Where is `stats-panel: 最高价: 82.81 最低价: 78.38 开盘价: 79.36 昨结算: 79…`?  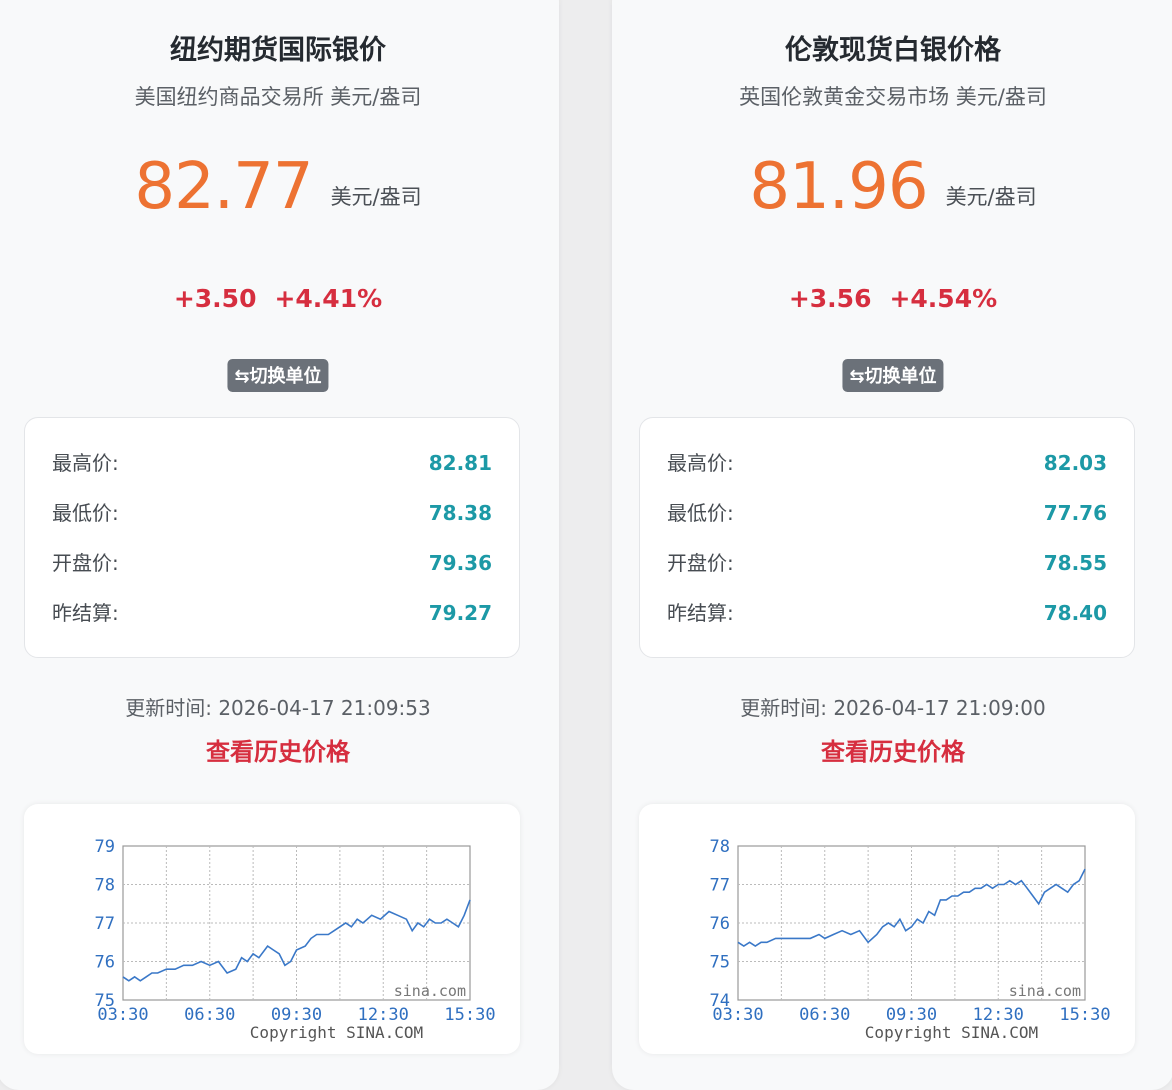
stats-panel: 最高价: 82.81 最低价: 78.38 开盘价: 79.36 昨结算: 79… is located at coordinates (272, 537).